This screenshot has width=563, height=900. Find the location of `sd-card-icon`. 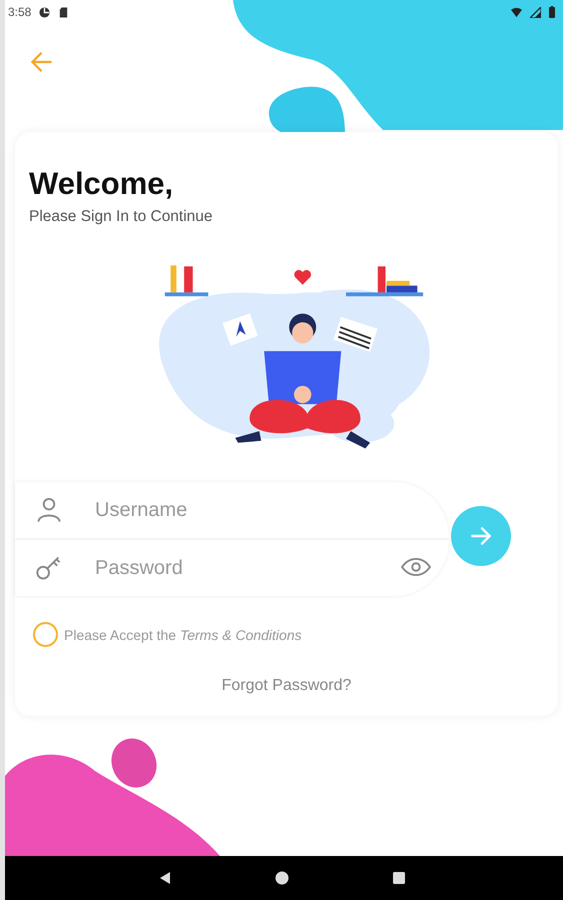

sd-card-icon is located at coordinates (64, 12).